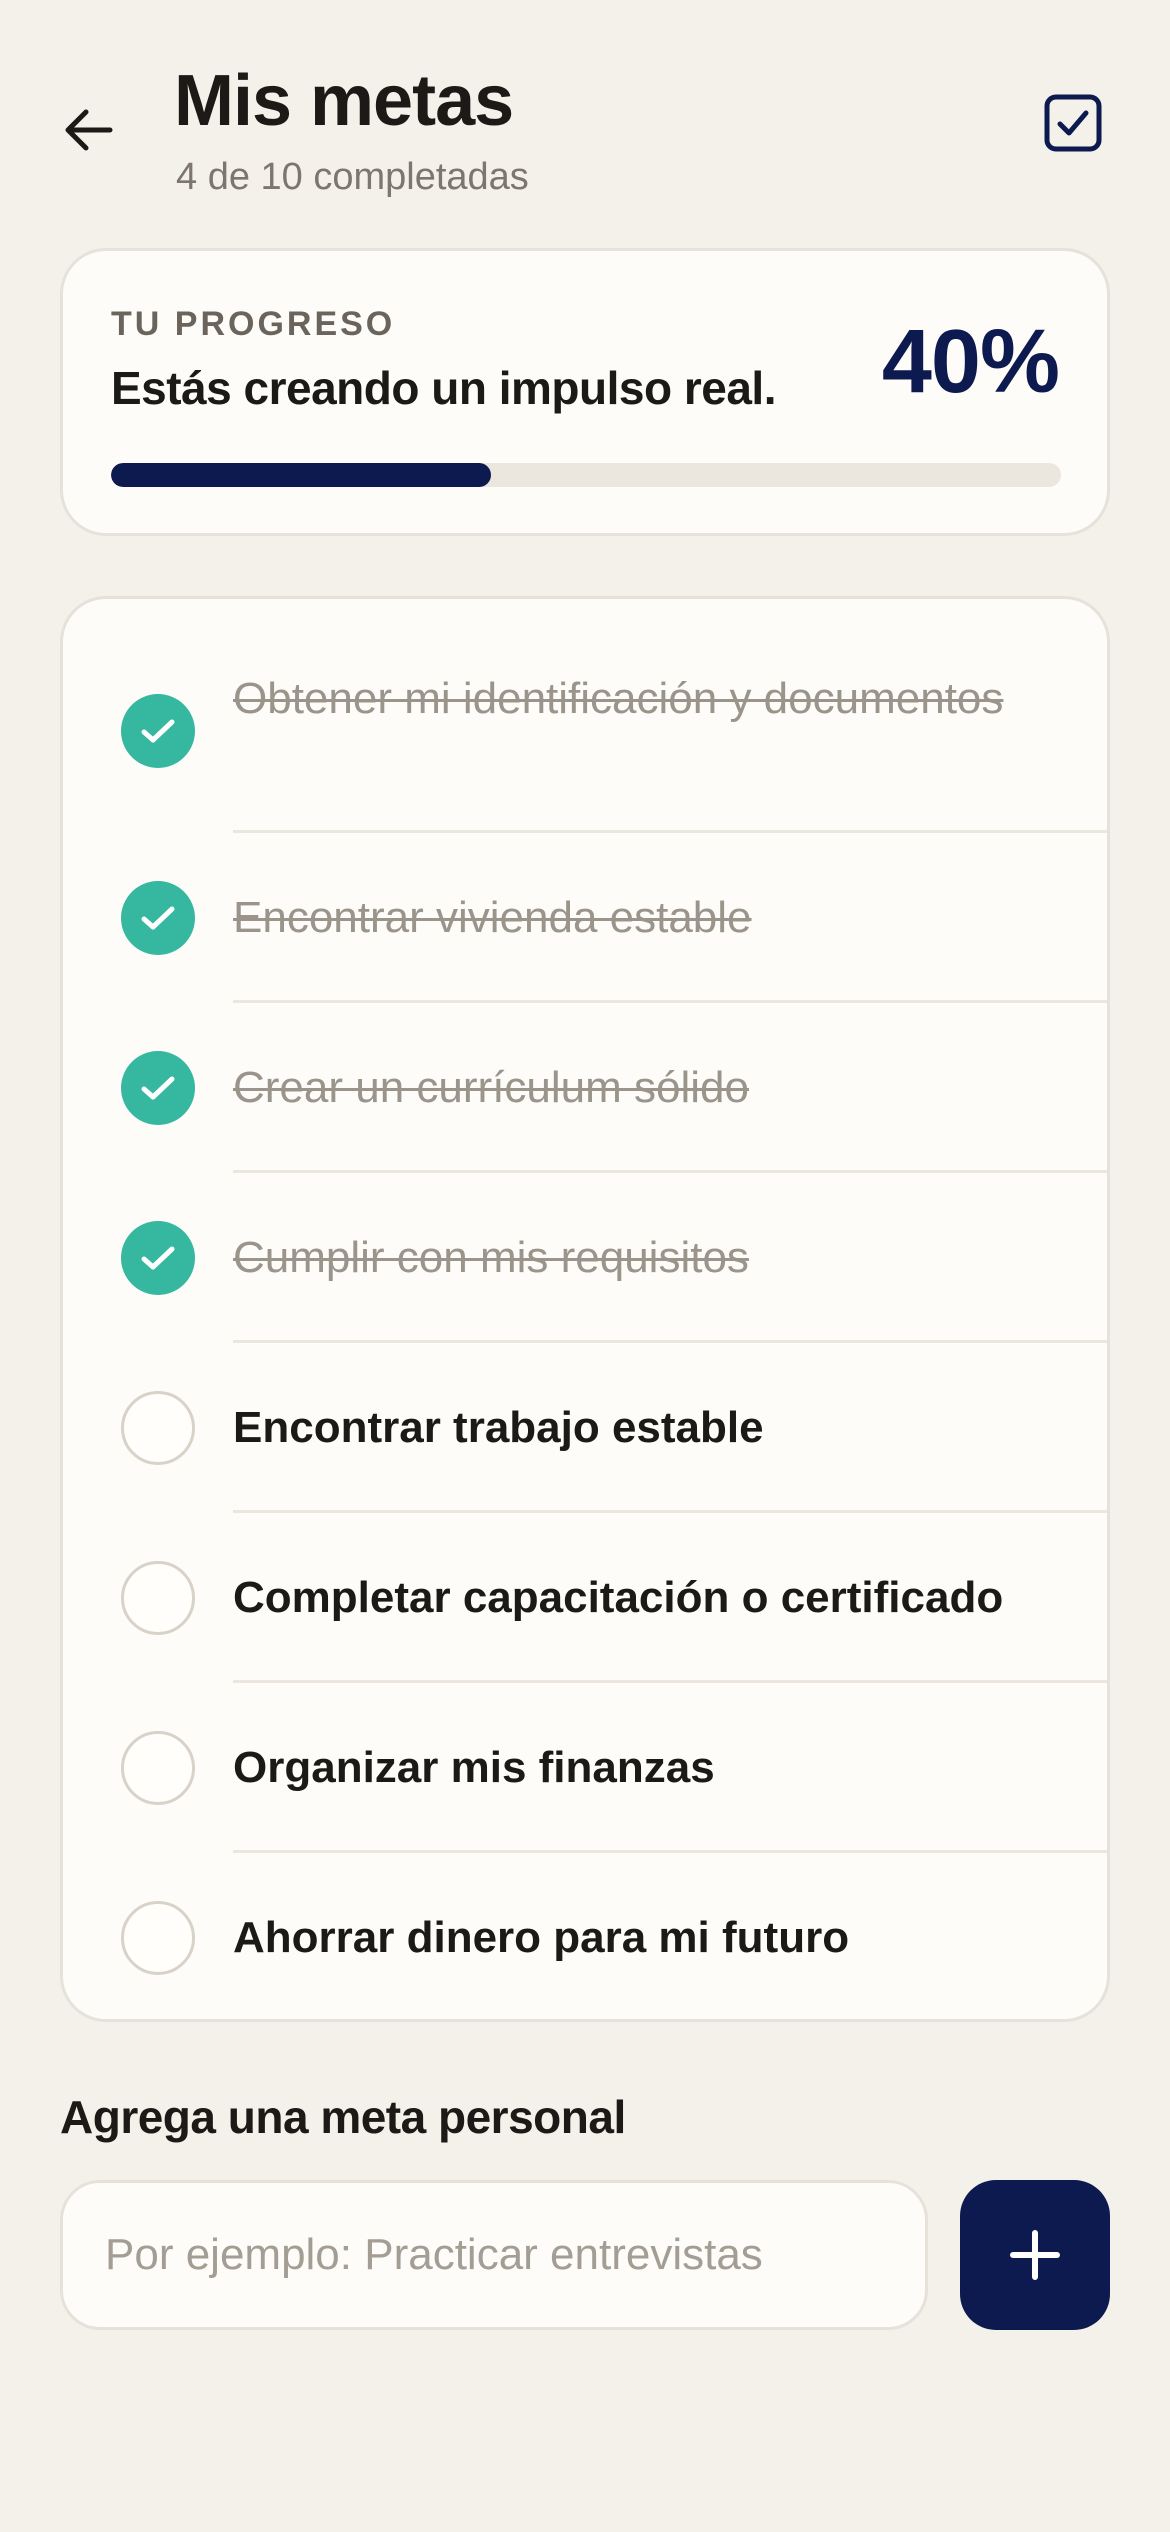 The height and width of the screenshot is (2532, 1170). I want to click on goal-label: Completar capacitación o certificado, so click(618, 1597).